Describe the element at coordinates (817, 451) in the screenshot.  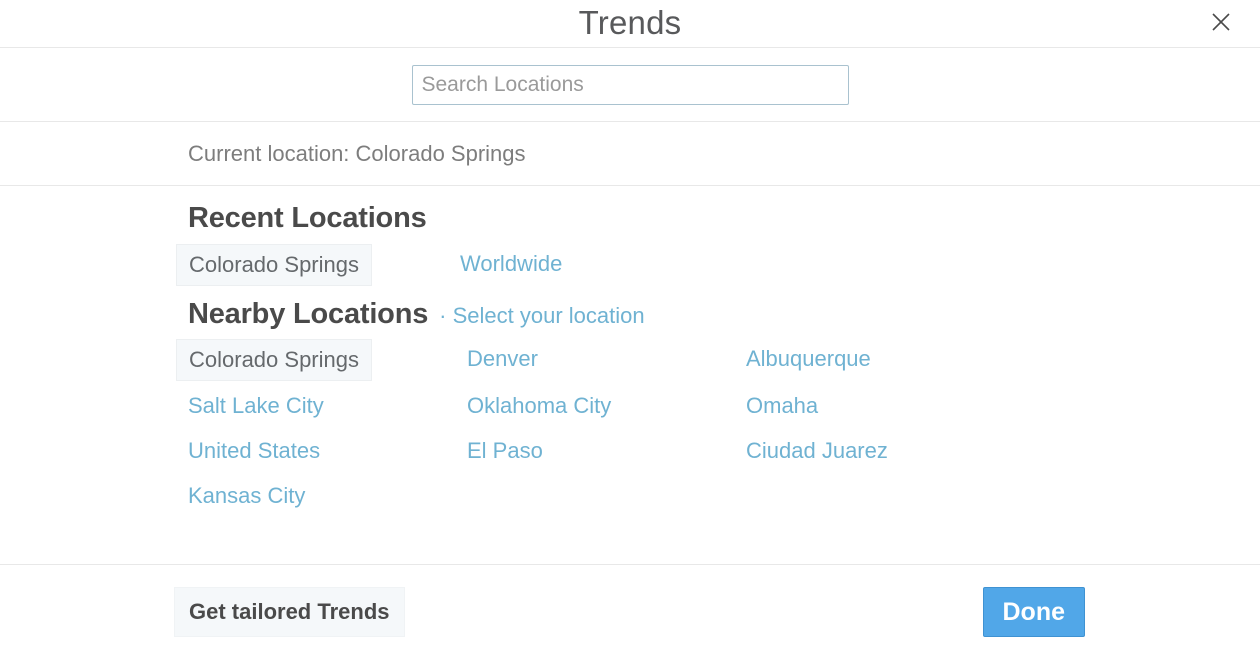
I see `location-link-ciudad-juarez: Ciudad Juarez` at that location.